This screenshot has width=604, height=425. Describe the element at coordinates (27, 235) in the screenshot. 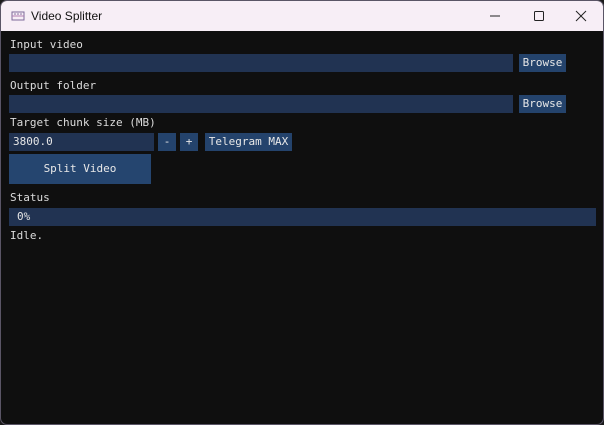

I see `status-message: Idle.` at that location.